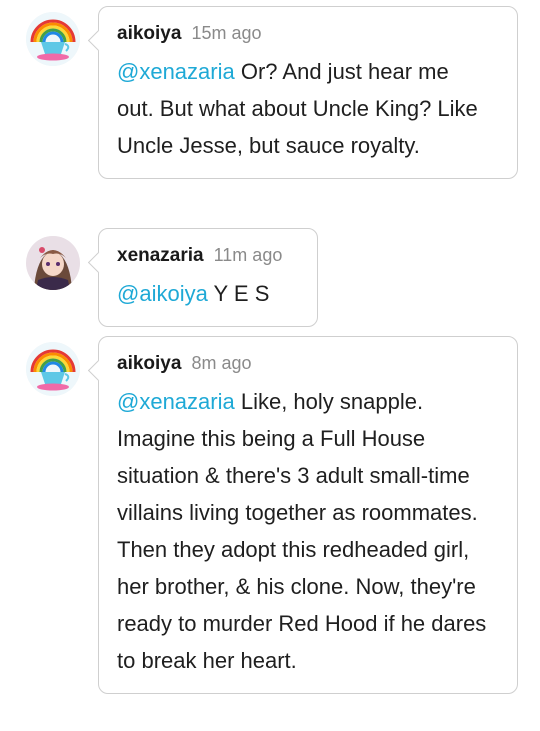 This screenshot has width=540, height=731. I want to click on comment-bubble: xenazaria 11m ago @aikoiya Y E S, so click(208, 277).